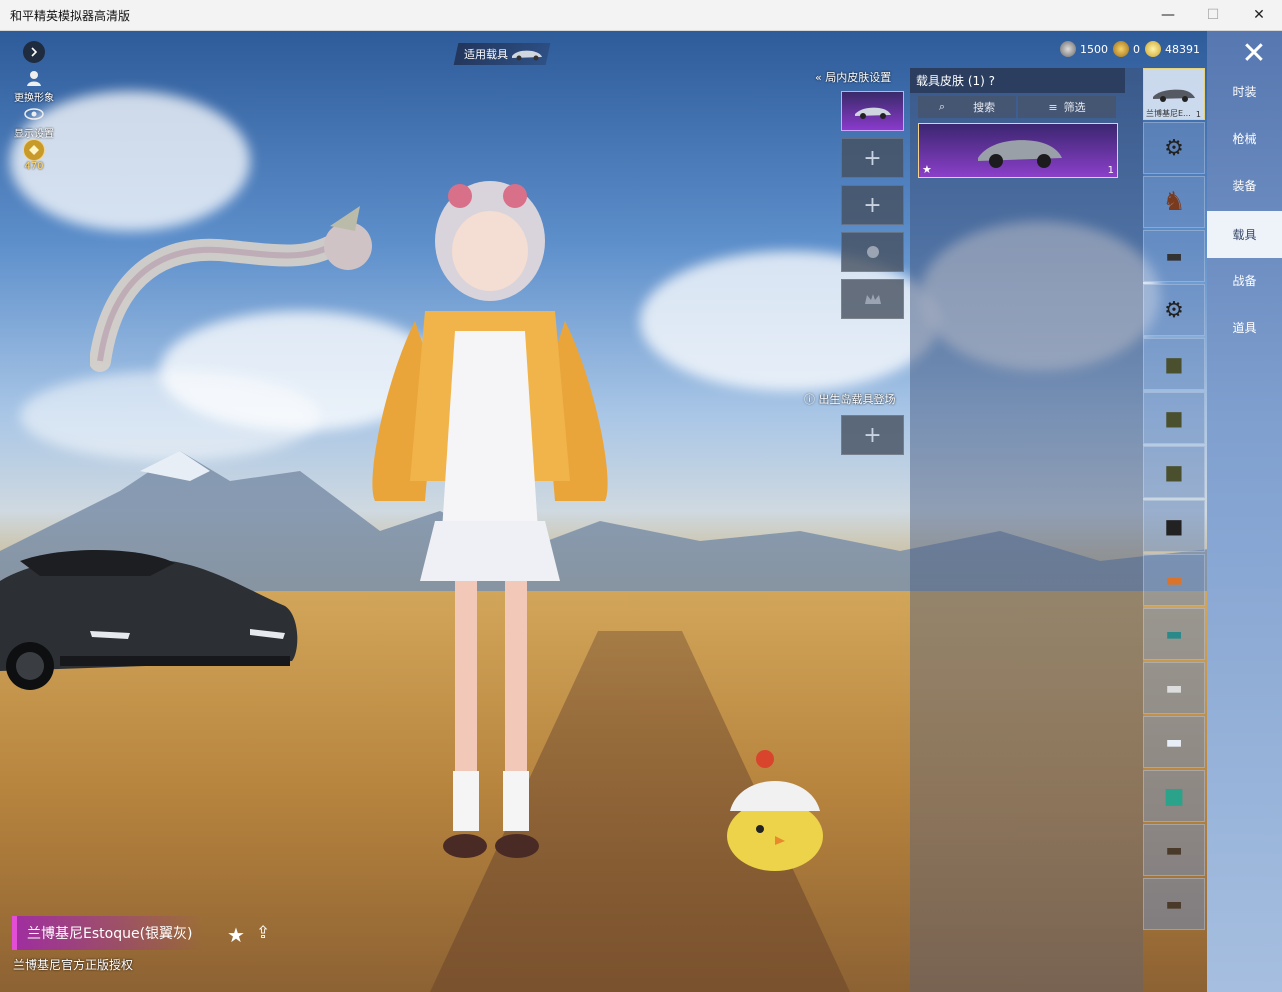 This screenshot has width=1282, height=992. Describe the element at coordinates (1018, 150) in the screenshot. I see `vehicle-skin-card: ★ 1` at that location.